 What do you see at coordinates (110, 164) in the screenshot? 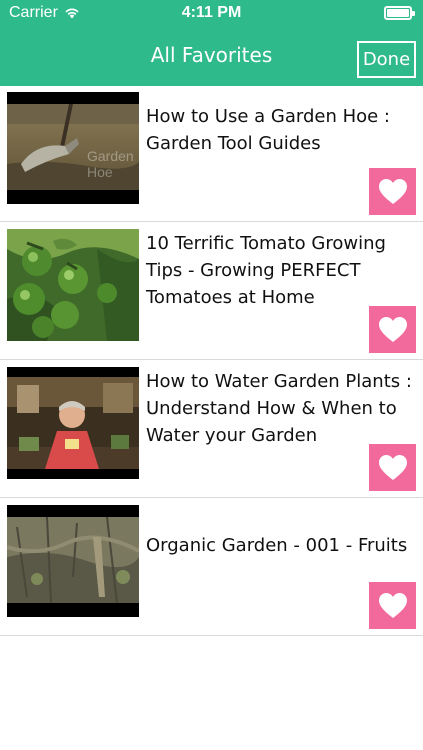
I see `thumbnail-watermark: Garden Hoe` at bounding box center [110, 164].